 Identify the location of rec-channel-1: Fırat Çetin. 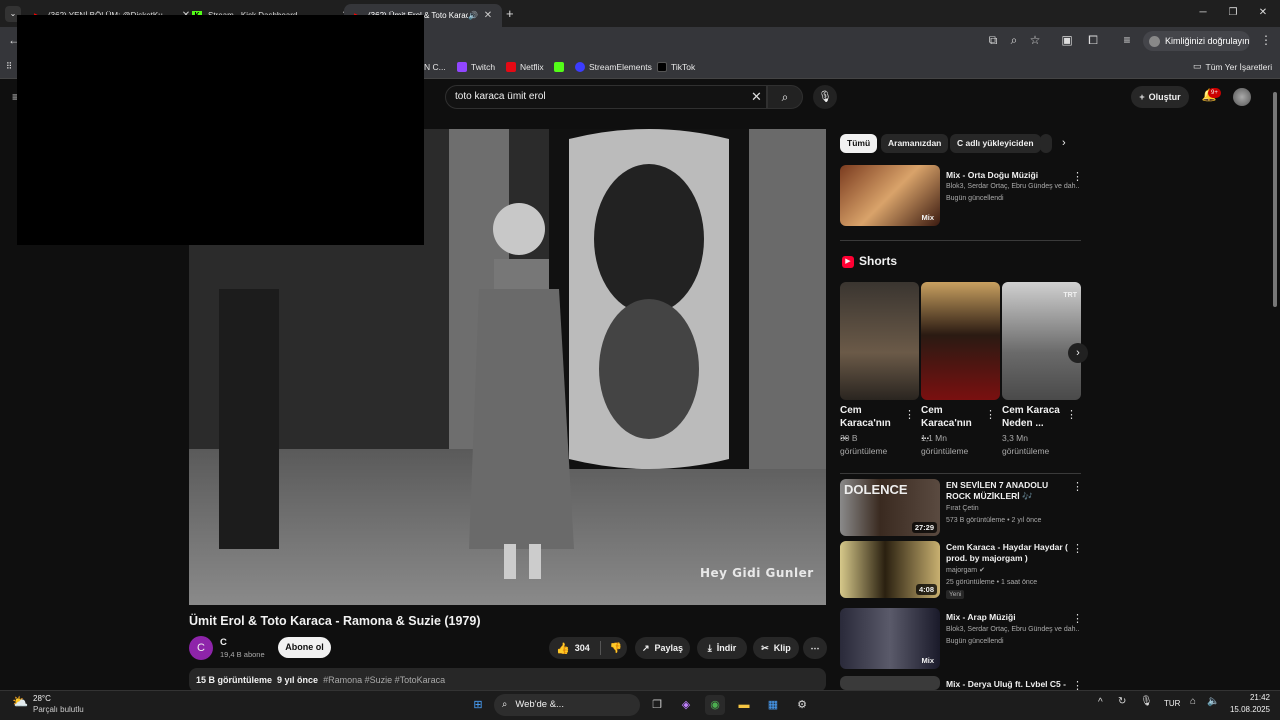
(1012, 509).